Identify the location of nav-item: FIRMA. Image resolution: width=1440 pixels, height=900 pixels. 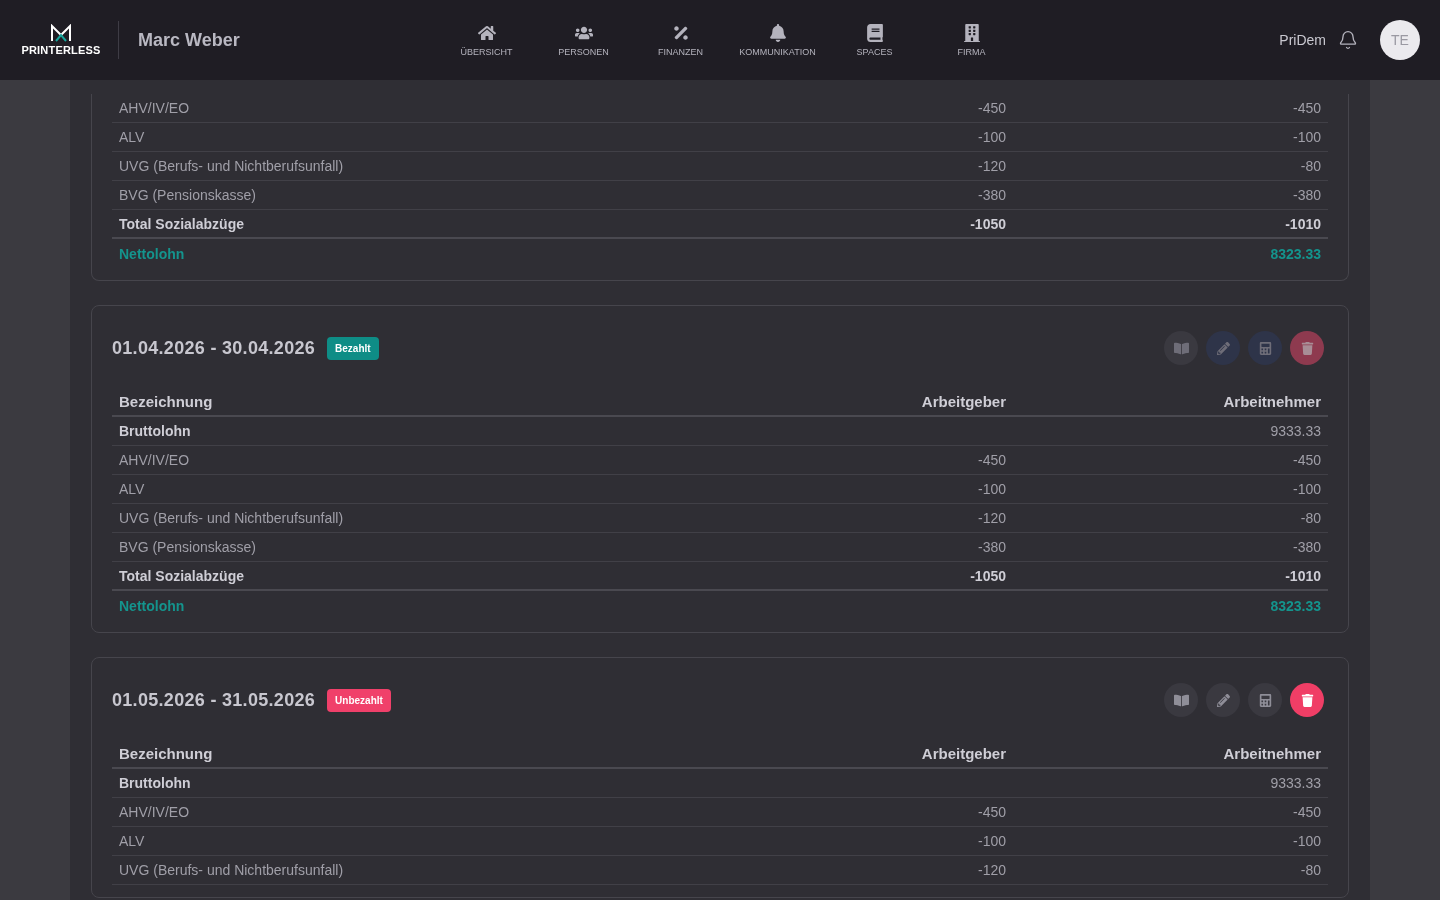
(971, 40).